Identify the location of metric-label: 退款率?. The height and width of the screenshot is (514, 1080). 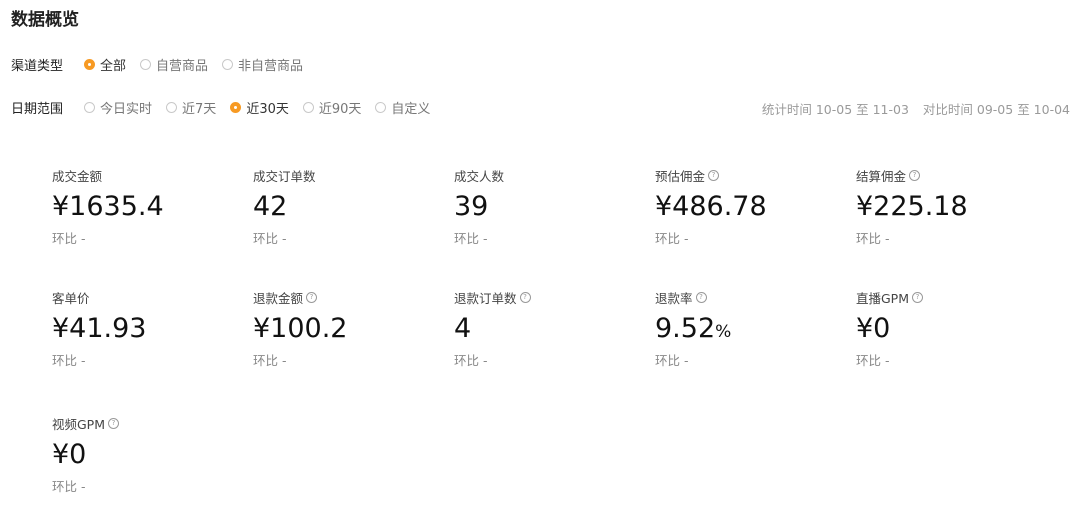
(750, 297).